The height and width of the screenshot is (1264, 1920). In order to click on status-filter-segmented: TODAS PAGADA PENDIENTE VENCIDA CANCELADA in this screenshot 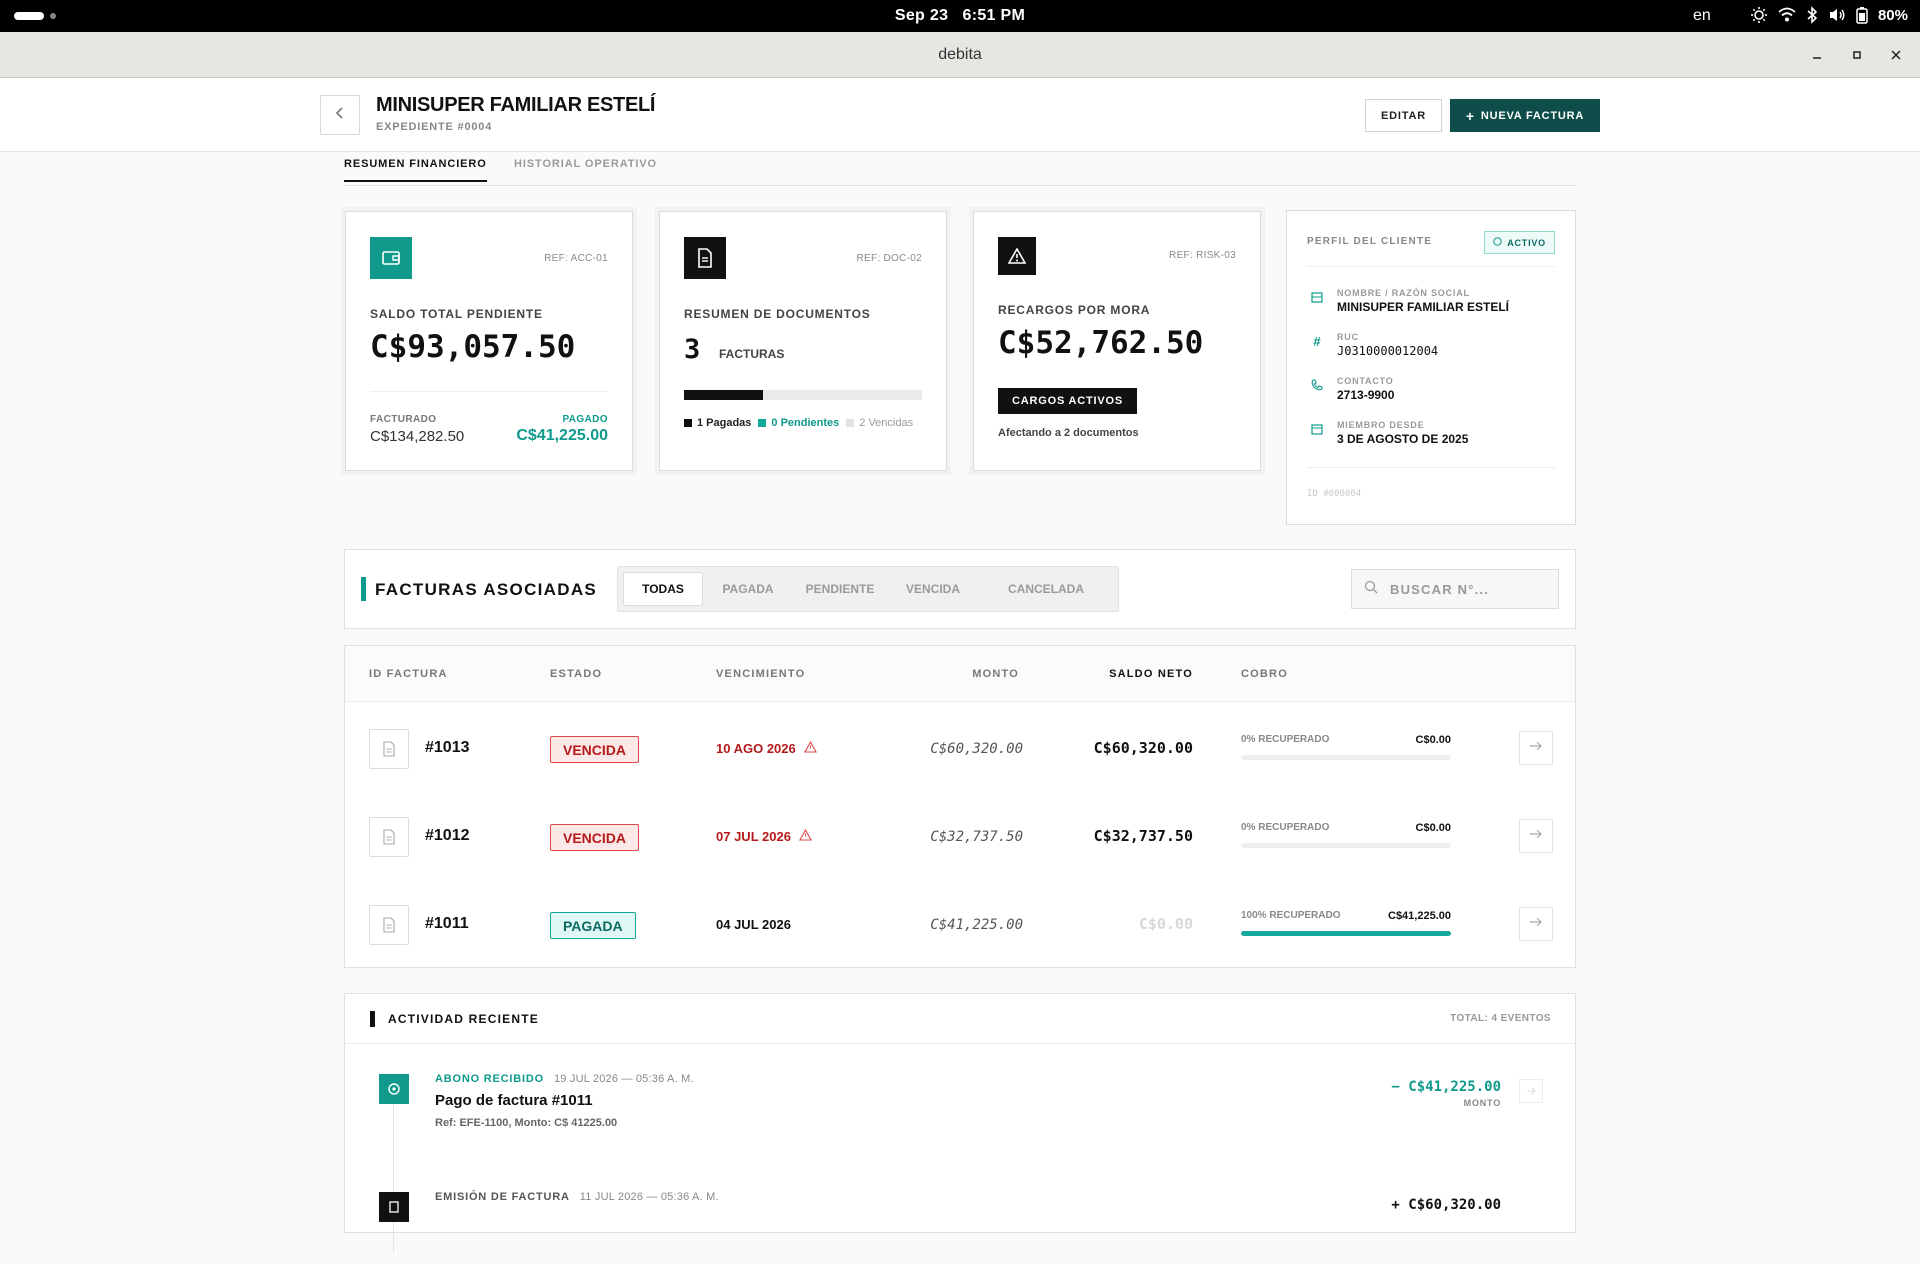, I will do `click(868, 589)`.